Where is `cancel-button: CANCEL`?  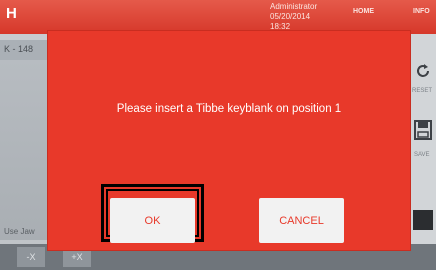
cancel-button: CANCEL is located at coordinates (301, 220).